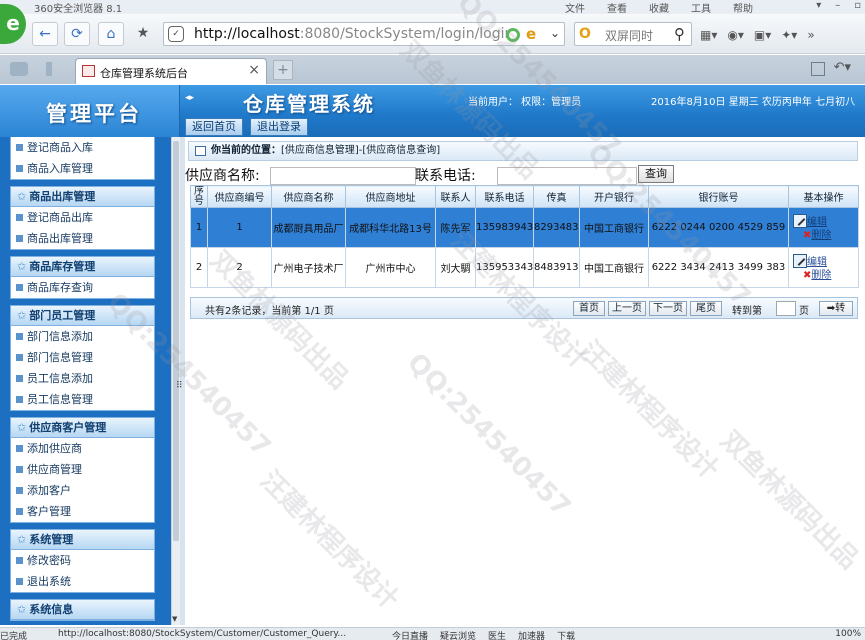 The image size is (865, 640). I want to click on minimize-icon: –, so click(837, 5).